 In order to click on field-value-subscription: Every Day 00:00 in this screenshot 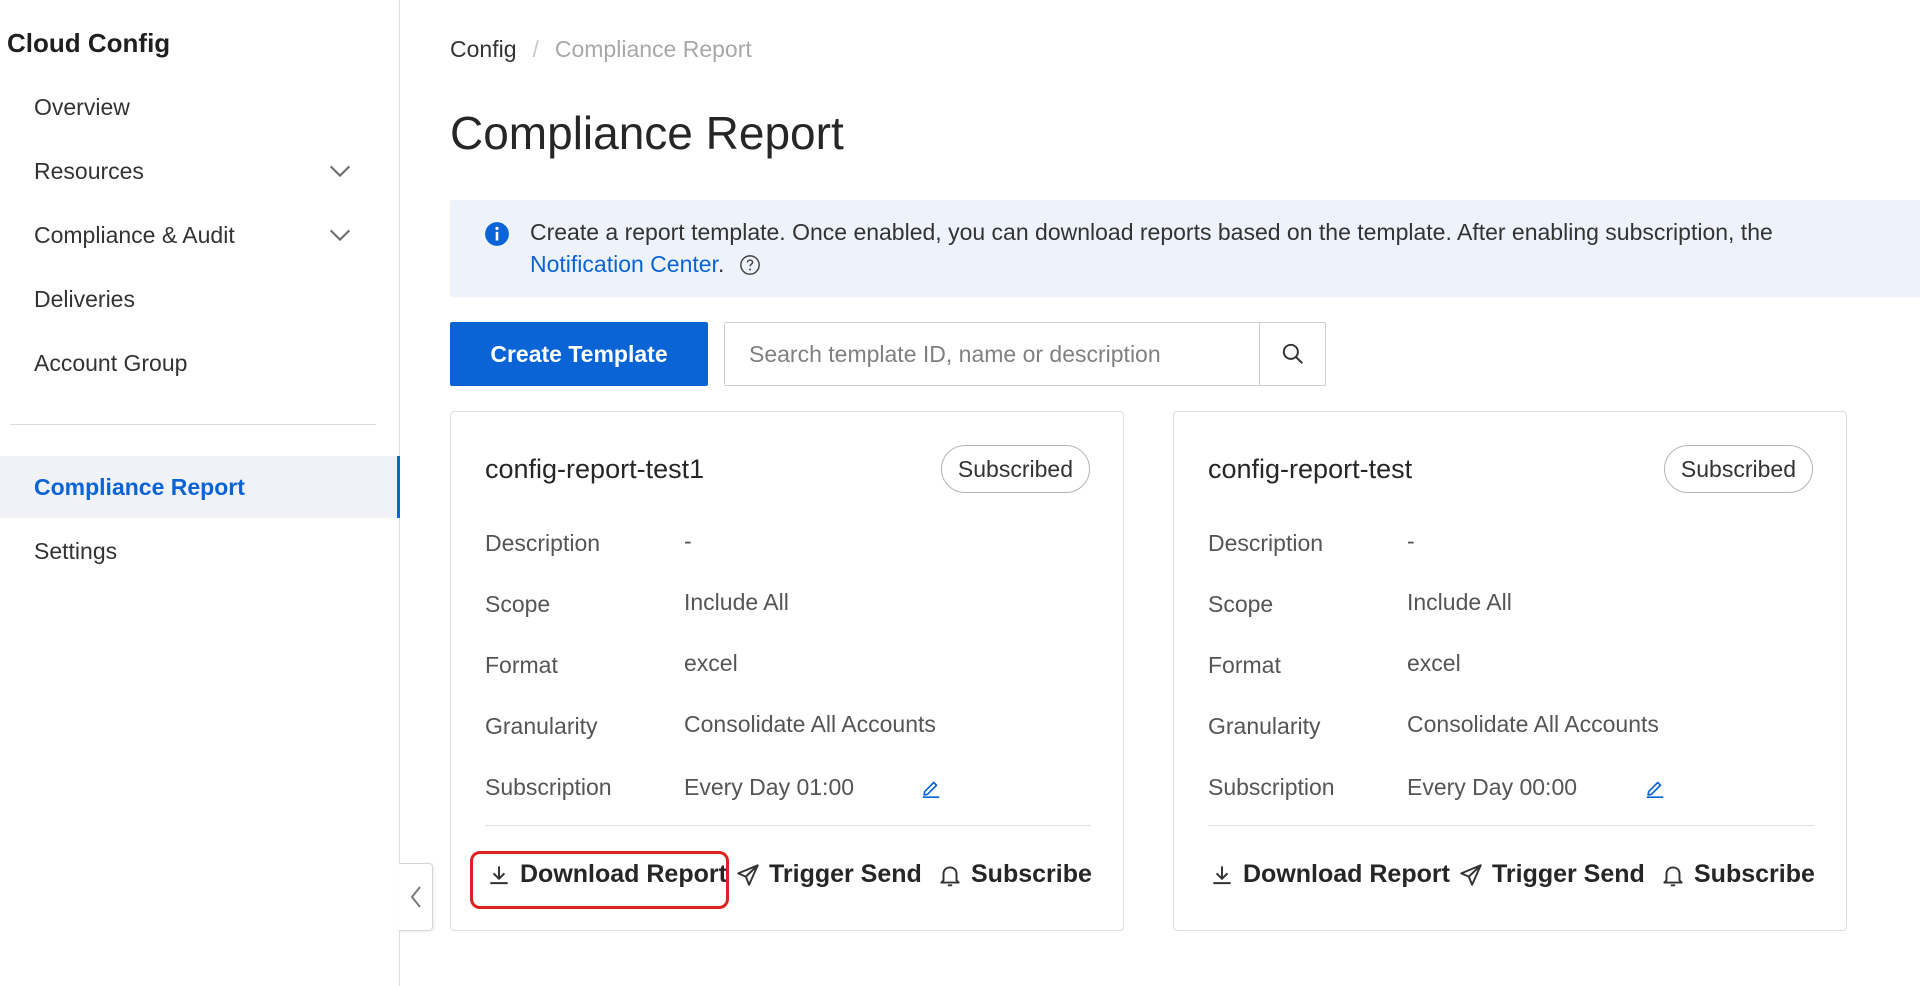, I will do `click(1492, 787)`.